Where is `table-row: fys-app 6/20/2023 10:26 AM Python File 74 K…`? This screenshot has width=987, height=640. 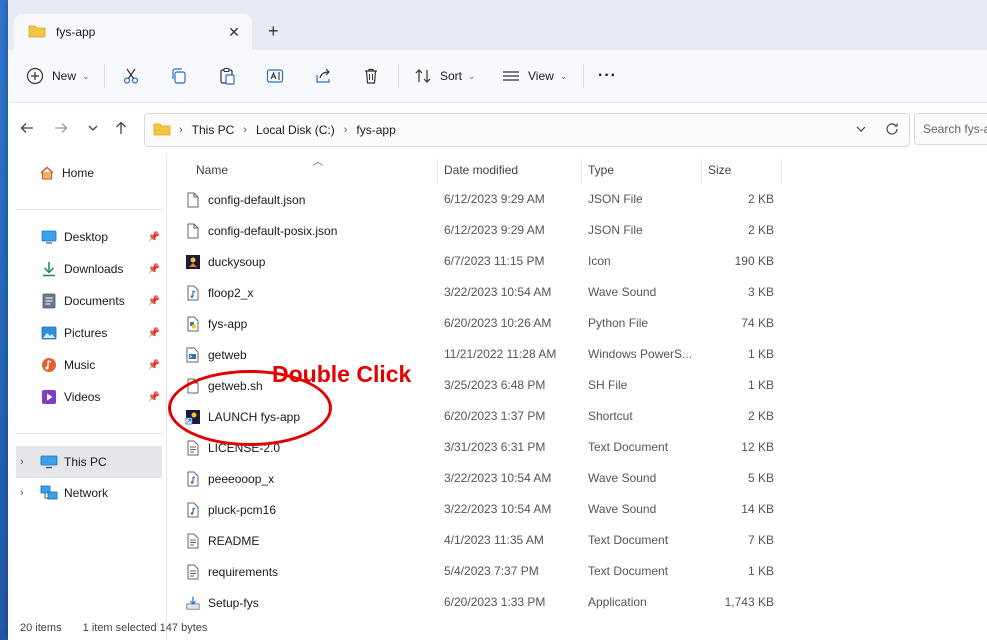
table-row: fys-app 6/20/2023 10:26 AM Python File 74 K… is located at coordinates (487, 323).